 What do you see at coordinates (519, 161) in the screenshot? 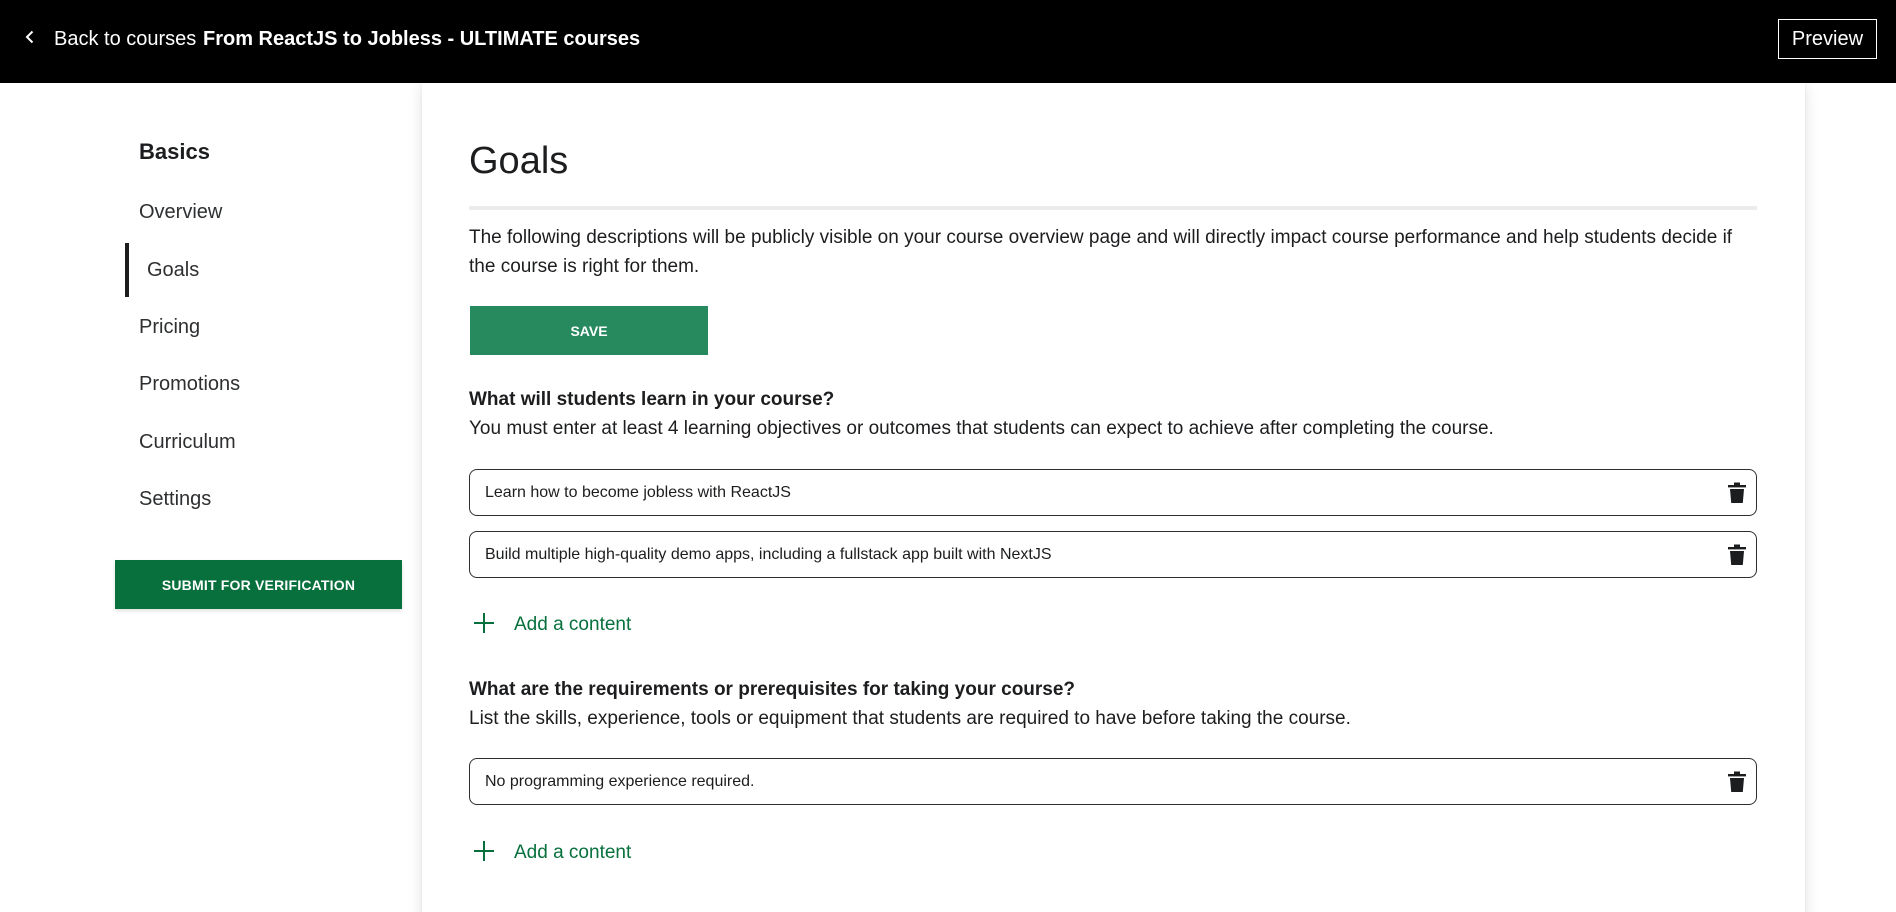
I see `page-title: Goals` at bounding box center [519, 161].